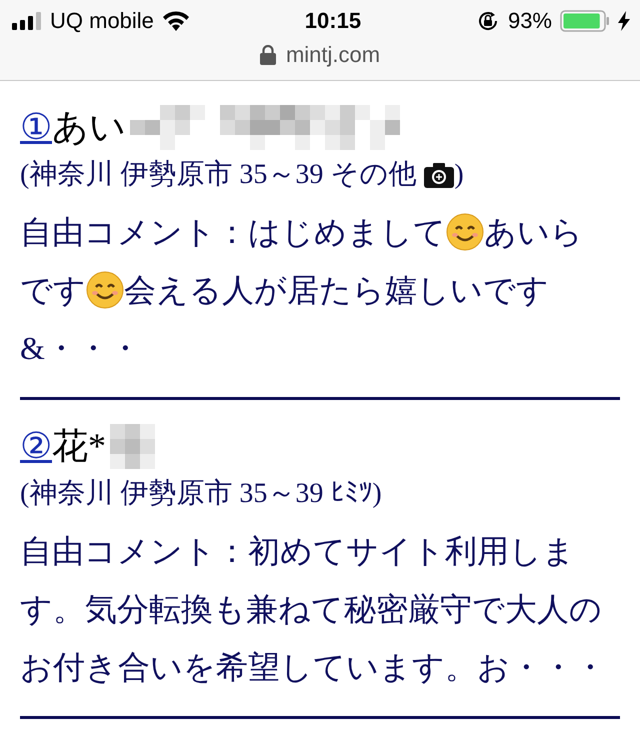 The height and width of the screenshot is (748, 640). Describe the element at coordinates (336, 290) in the screenshot. I see `comment-text: 会える人が居たら嬉しいです` at that location.